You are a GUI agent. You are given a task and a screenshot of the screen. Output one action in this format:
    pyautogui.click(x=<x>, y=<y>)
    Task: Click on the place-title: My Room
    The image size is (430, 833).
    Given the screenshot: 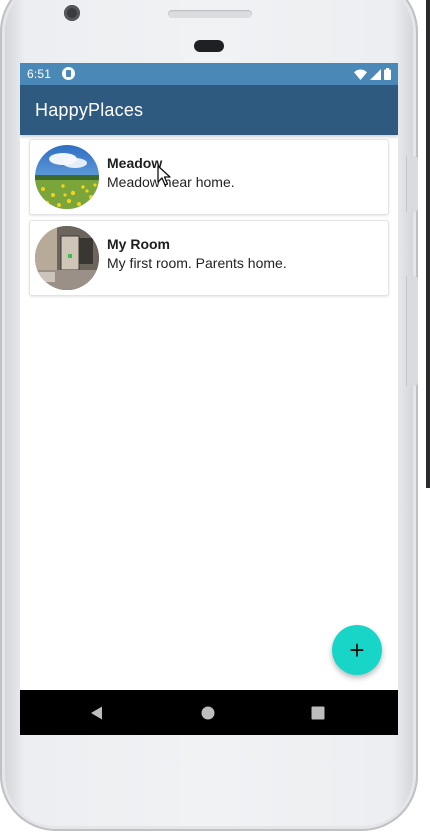 What is the action you would take?
    pyautogui.click(x=138, y=244)
    